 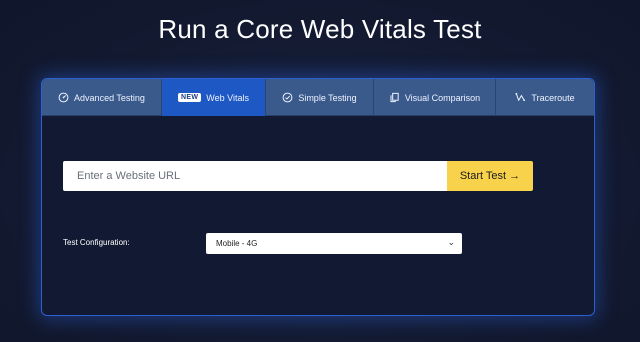 What do you see at coordinates (320, 29) in the screenshot?
I see `page-title: Run a Core Web Vitals Test` at bounding box center [320, 29].